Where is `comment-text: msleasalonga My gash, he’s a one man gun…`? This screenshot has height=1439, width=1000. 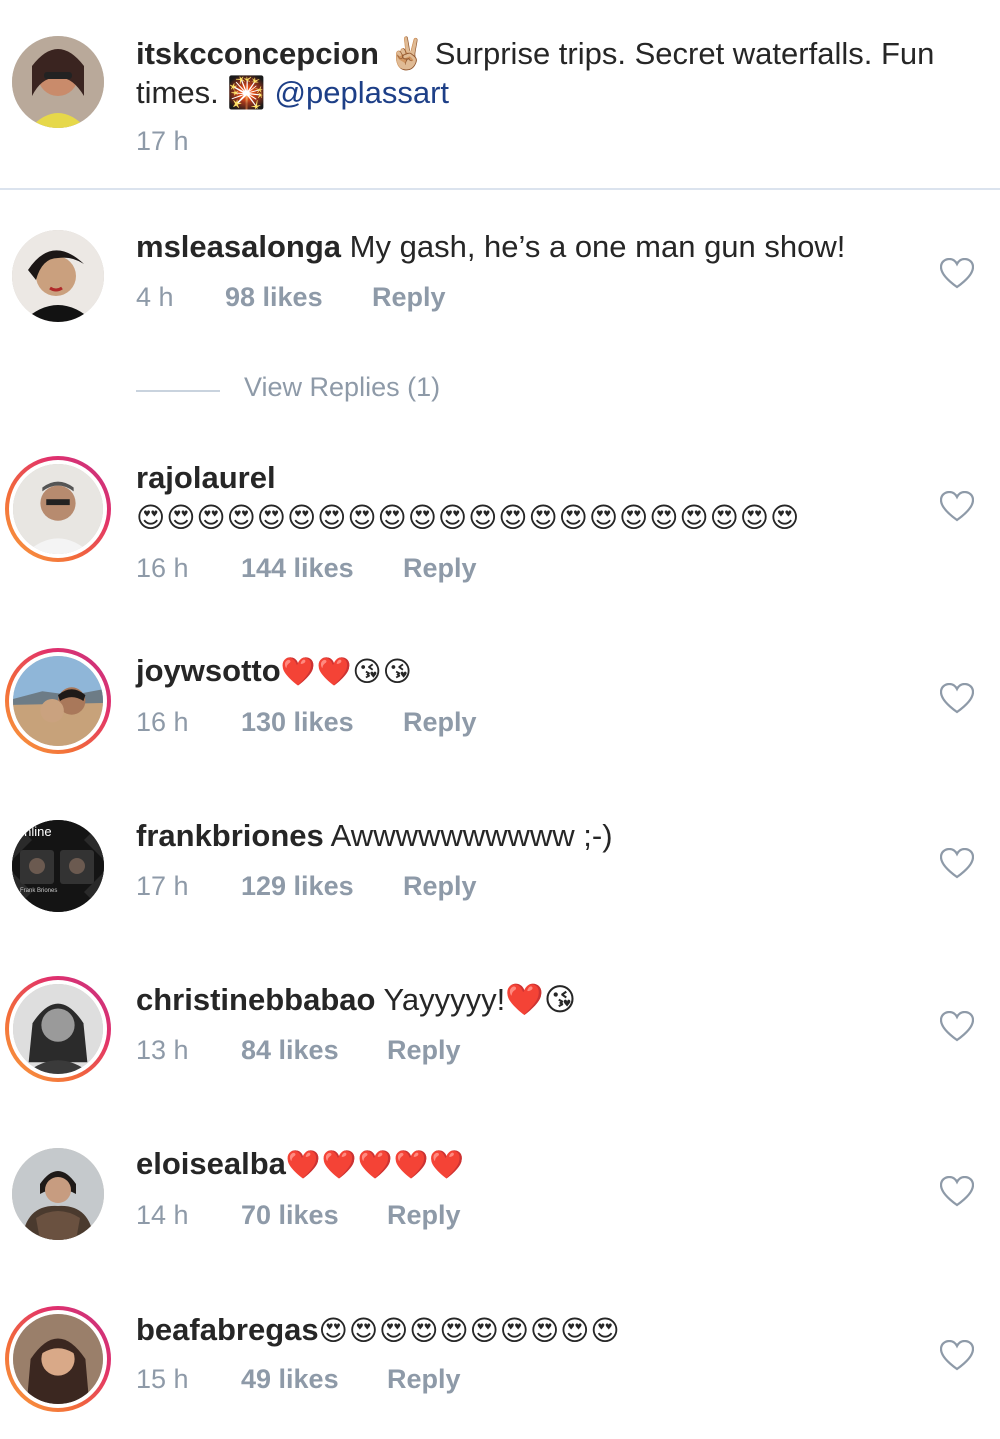
comment-text: msleasalonga My gash, he’s a one man gun… is located at coordinates (546, 246).